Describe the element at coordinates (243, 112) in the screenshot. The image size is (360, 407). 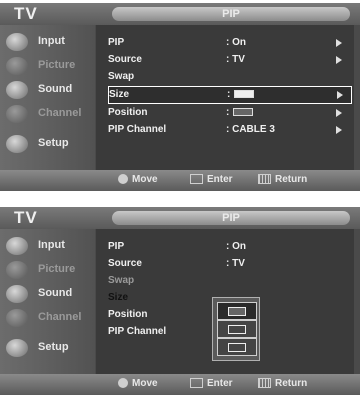
I see `pip-position-icon` at that location.